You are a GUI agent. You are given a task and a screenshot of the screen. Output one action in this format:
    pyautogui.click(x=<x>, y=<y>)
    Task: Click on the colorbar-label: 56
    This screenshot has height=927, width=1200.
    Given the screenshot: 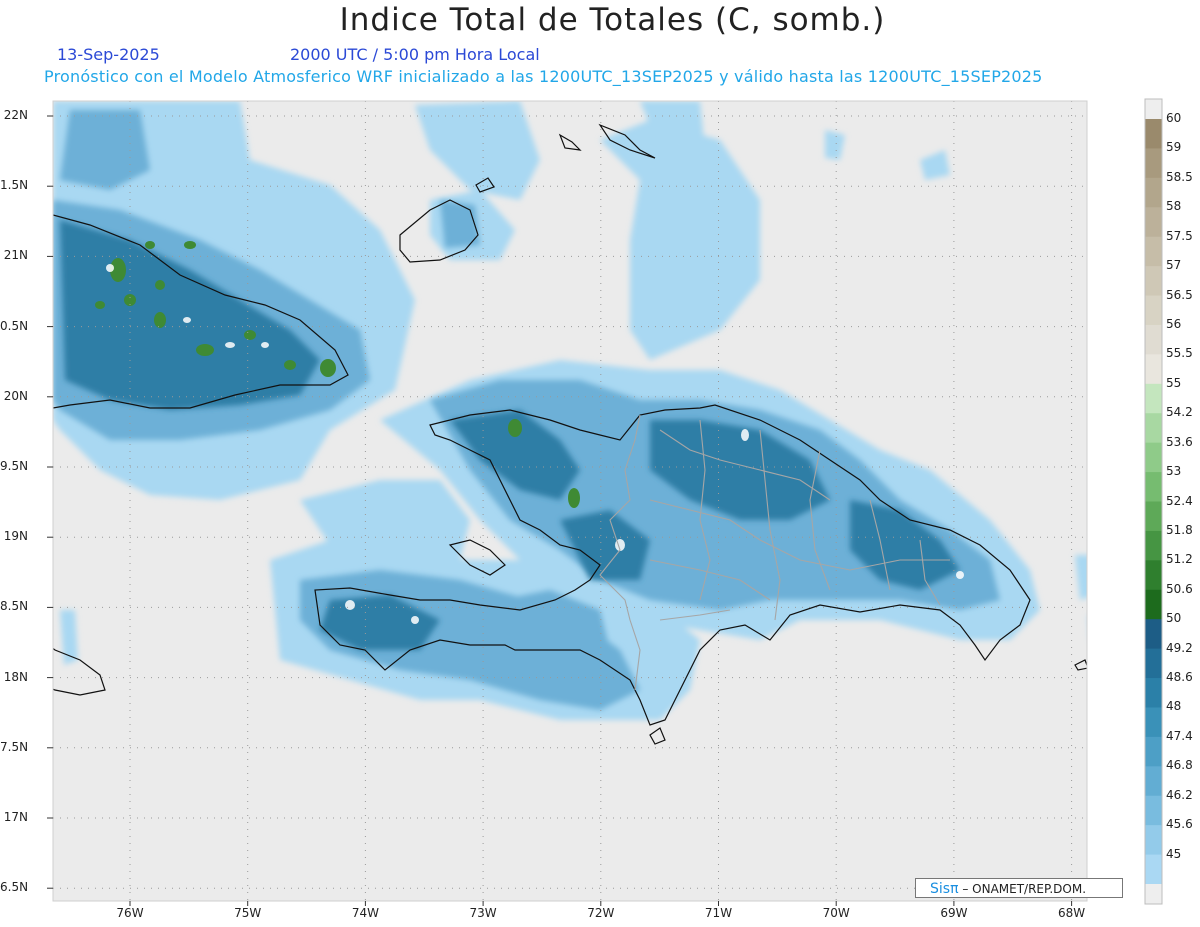 What is the action you would take?
    pyautogui.click(x=1174, y=323)
    